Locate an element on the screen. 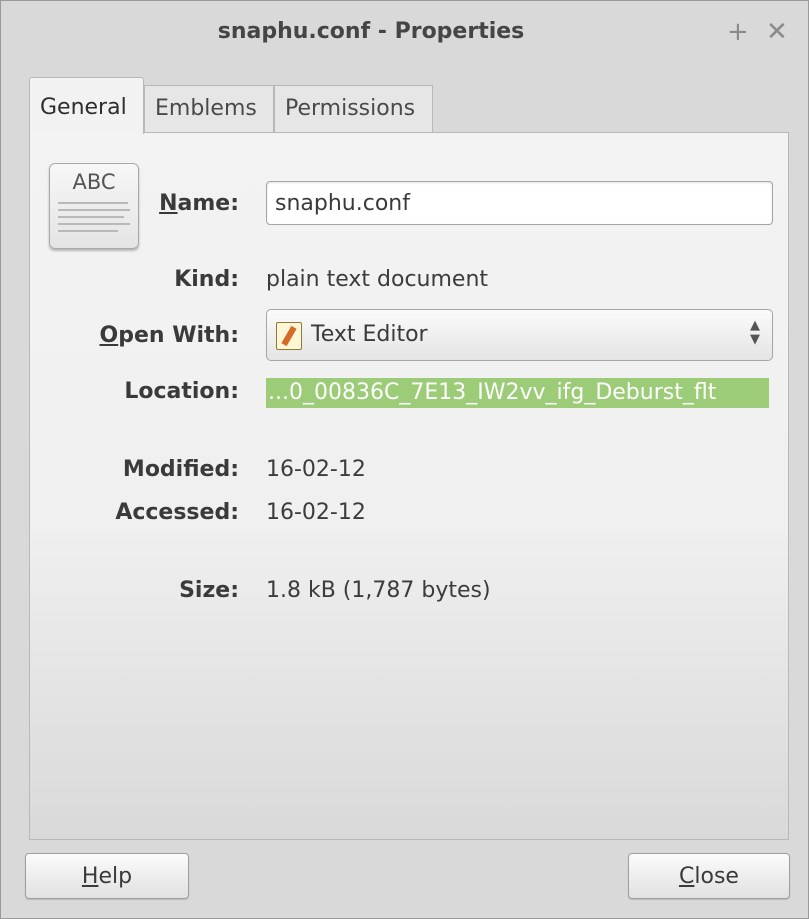  name-label-text: ame: is located at coordinates (208, 203).